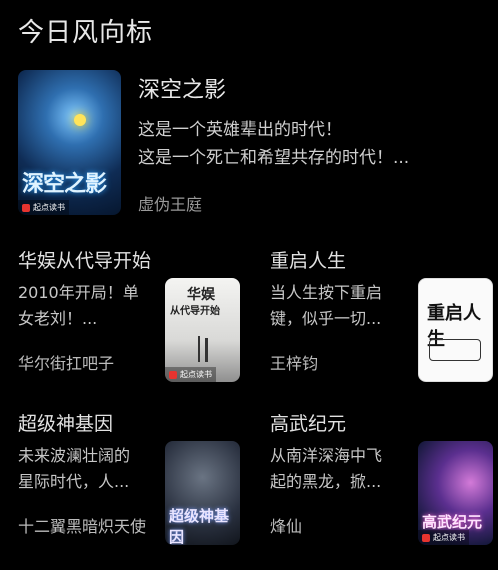  I want to click on cover-art-subtitle: 从代导开始, so click(195, 311).